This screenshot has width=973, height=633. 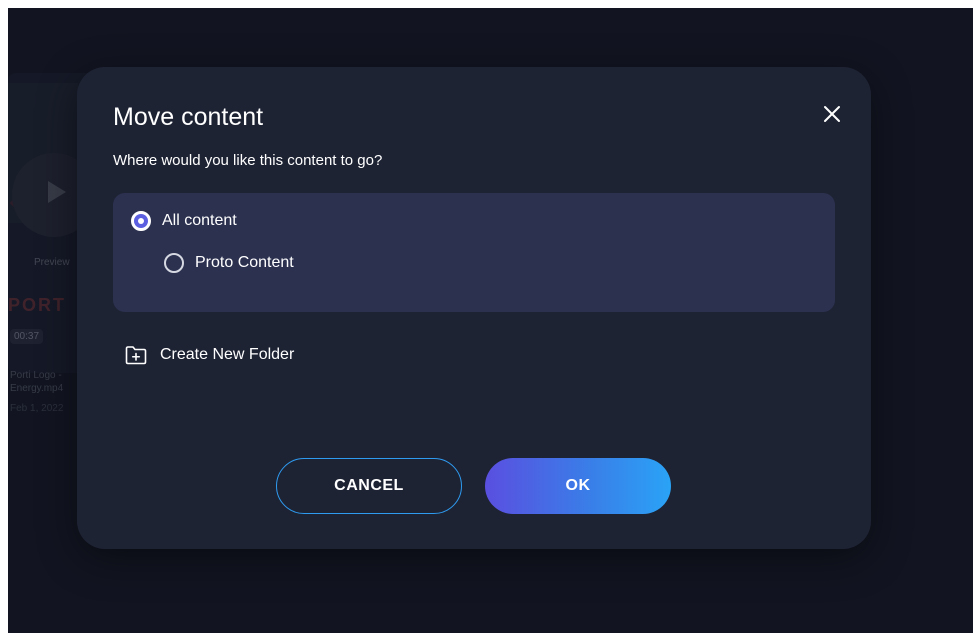 I want to click on close-icon, so click(x=832, y=114).